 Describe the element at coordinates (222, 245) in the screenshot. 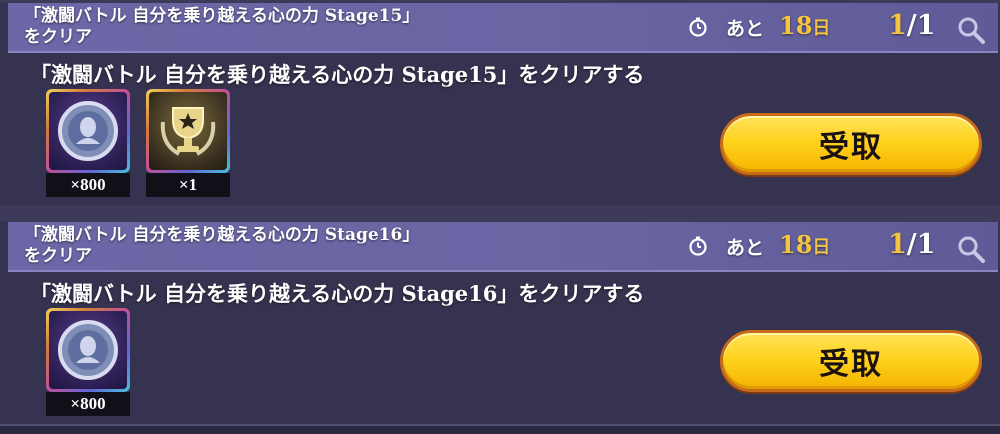

I see `mission-title: 「激闘バトル 自分を乗り越える心の力 Stage16」 をクリア` at that location.